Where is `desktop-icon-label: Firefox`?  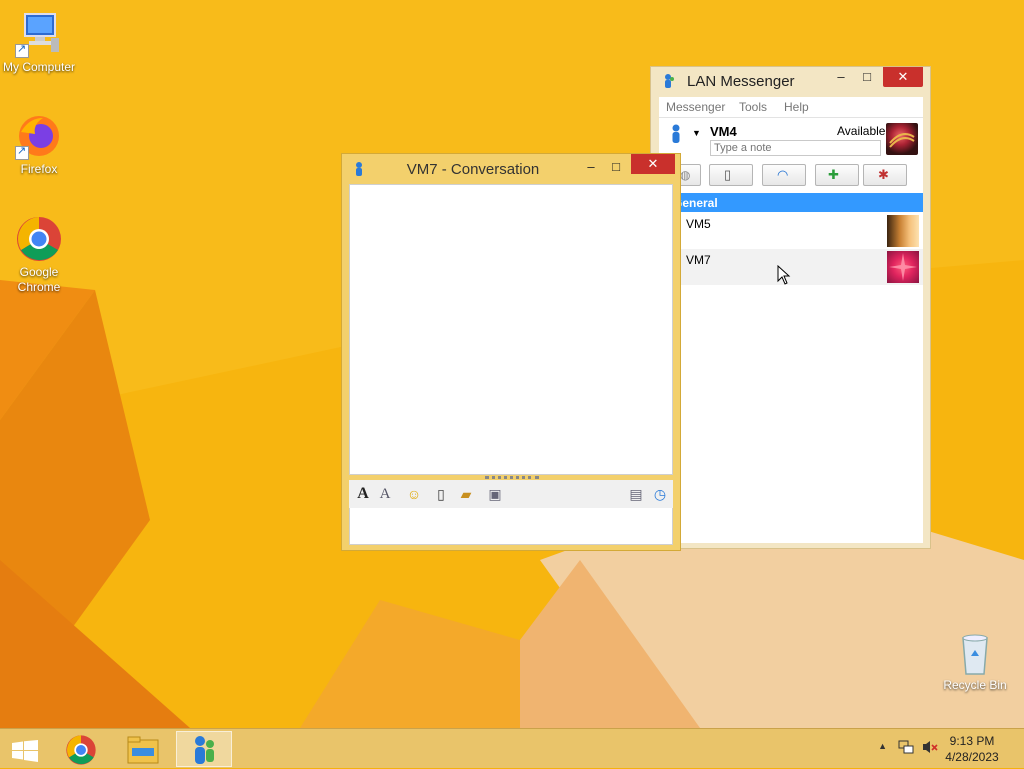 desktop-icon-label: Firefox is located at coordinates (39, 169).